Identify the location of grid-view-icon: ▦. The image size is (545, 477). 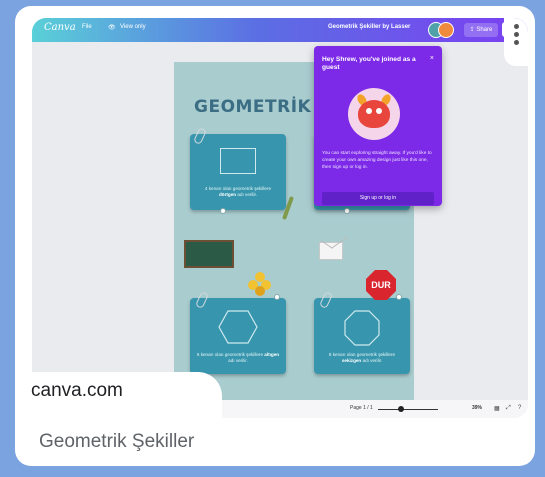
(497, 408).